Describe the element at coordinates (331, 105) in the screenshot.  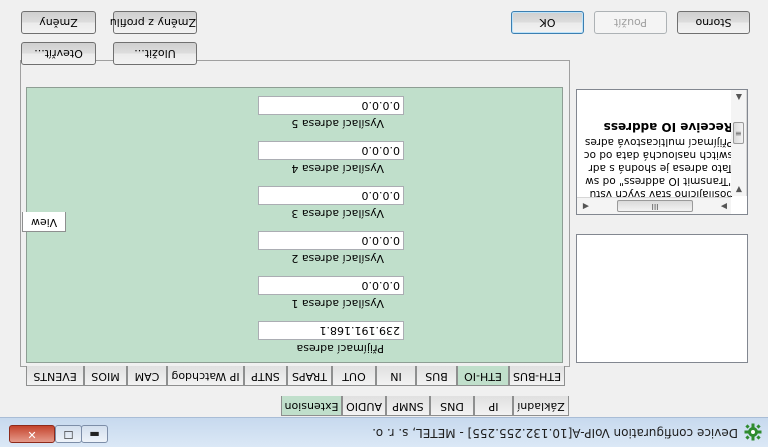
I see `send-address-5-input` at that location.